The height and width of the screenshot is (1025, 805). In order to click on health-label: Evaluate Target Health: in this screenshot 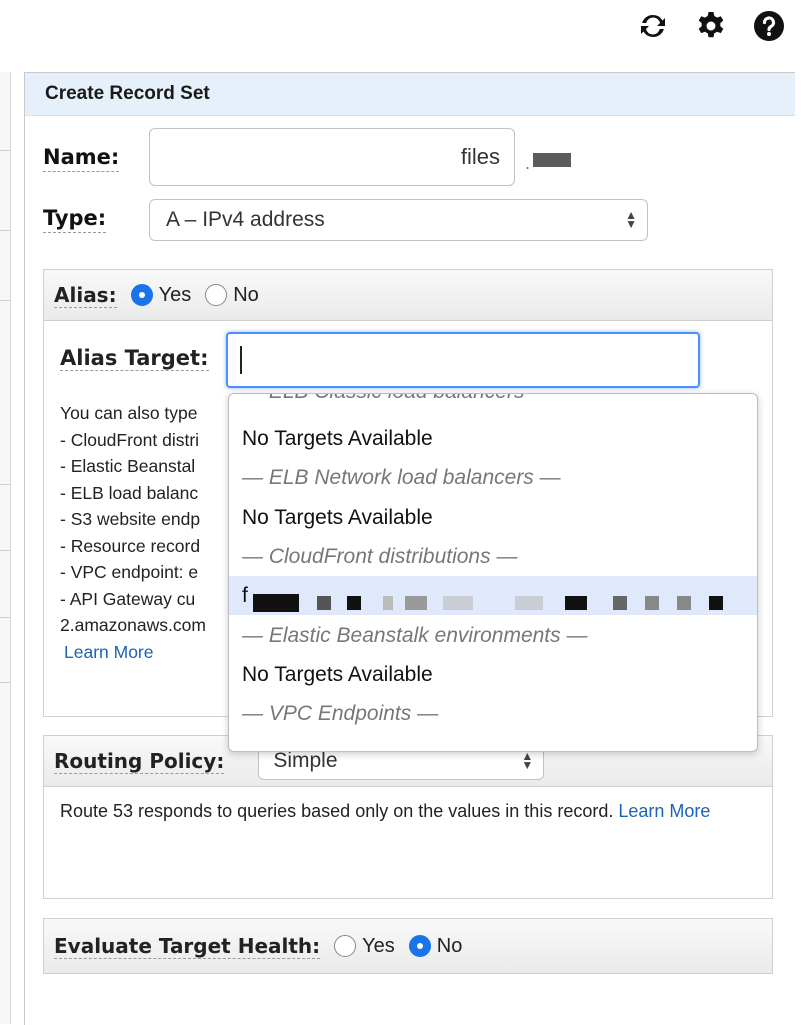, I will do `click(187, 946)`.